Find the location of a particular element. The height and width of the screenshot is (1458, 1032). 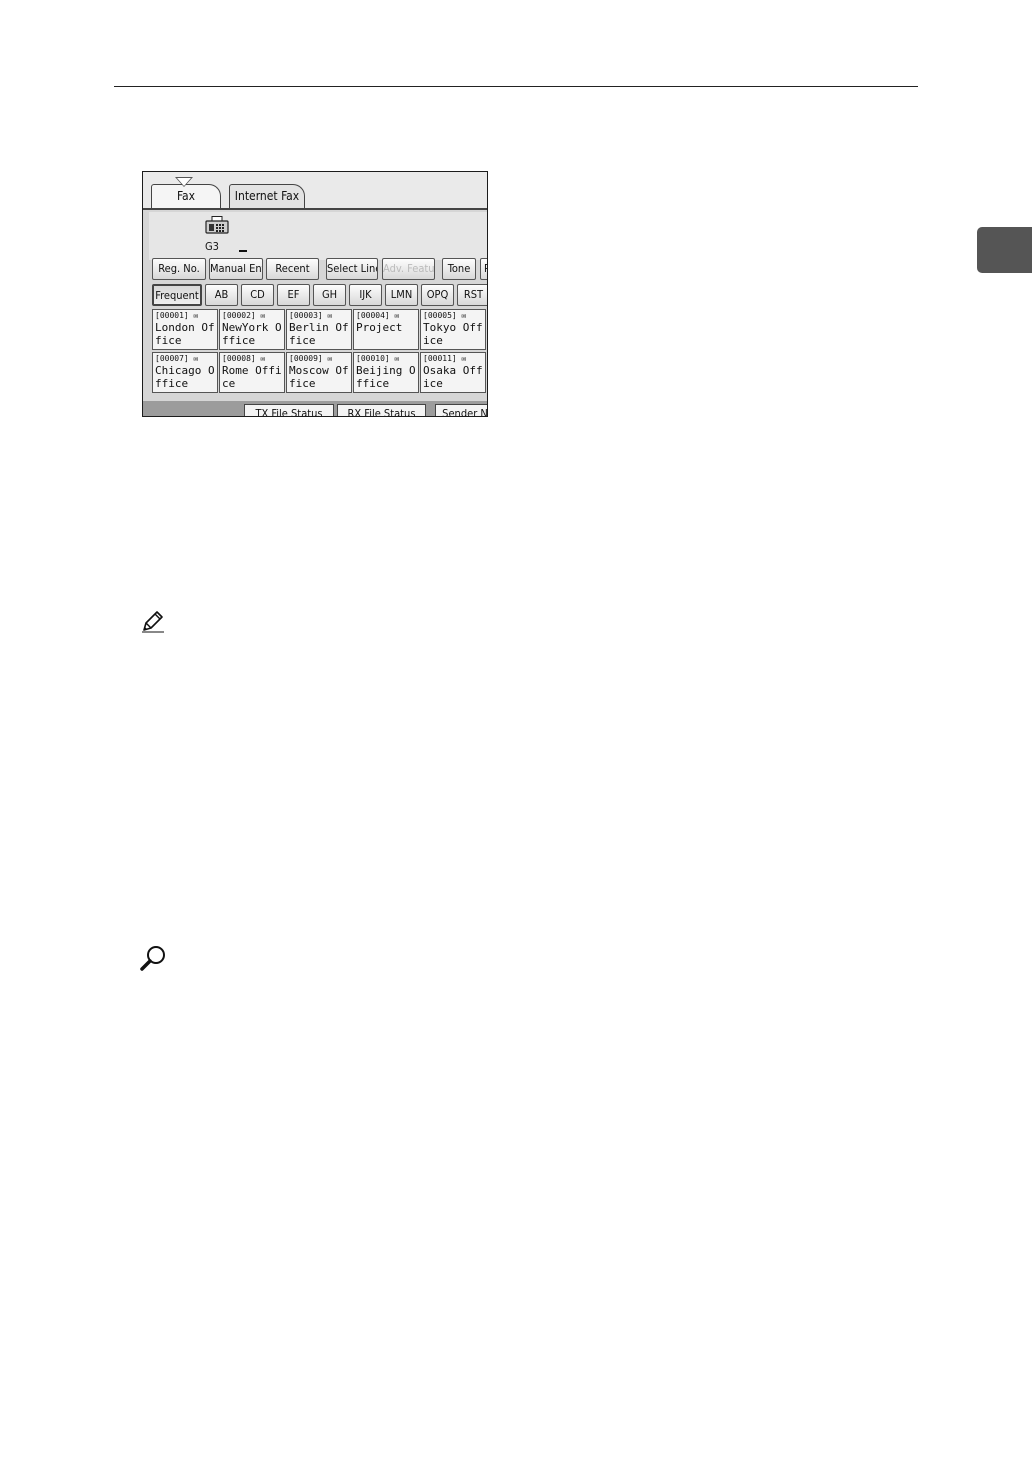

destination-entry: [00008] ✉ Rome Office is located at coordinates (252, 372).